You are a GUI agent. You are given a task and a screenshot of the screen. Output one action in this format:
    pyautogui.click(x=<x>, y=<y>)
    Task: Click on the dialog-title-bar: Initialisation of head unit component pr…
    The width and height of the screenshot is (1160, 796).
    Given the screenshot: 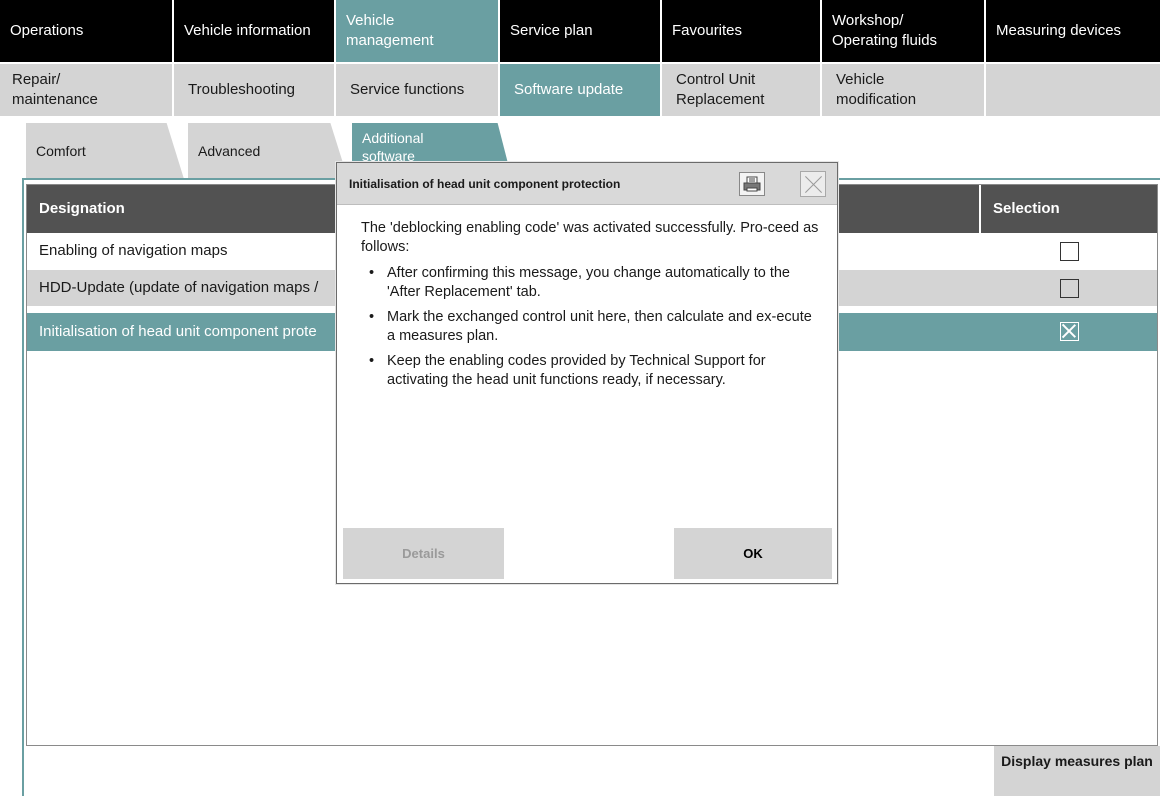 What is the action you would take?
    pyautogui.click(x=587, y=184)
    